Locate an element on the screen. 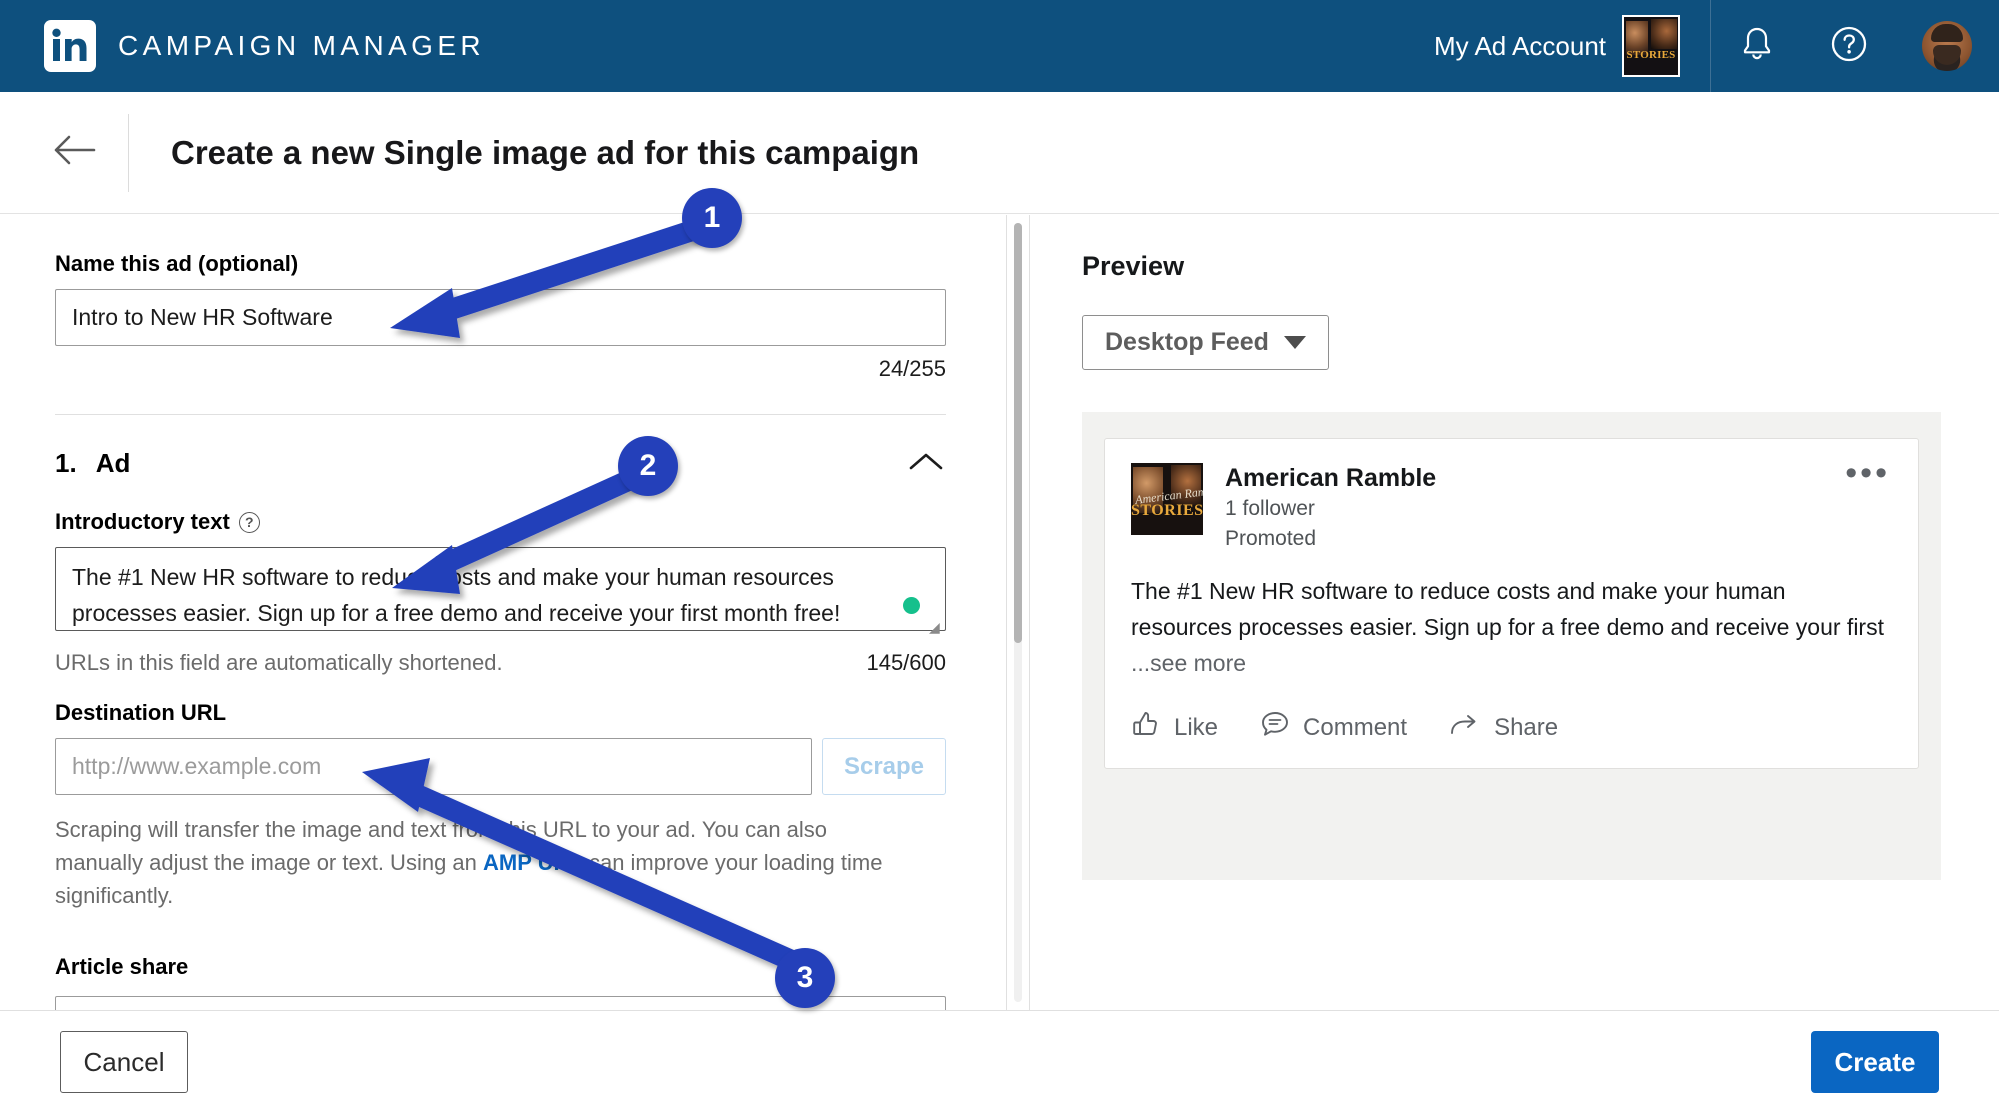 The width and height of the screenshot is (1999, 1113). destination-url-label: Destination URL is located at coordinates (141, 712).